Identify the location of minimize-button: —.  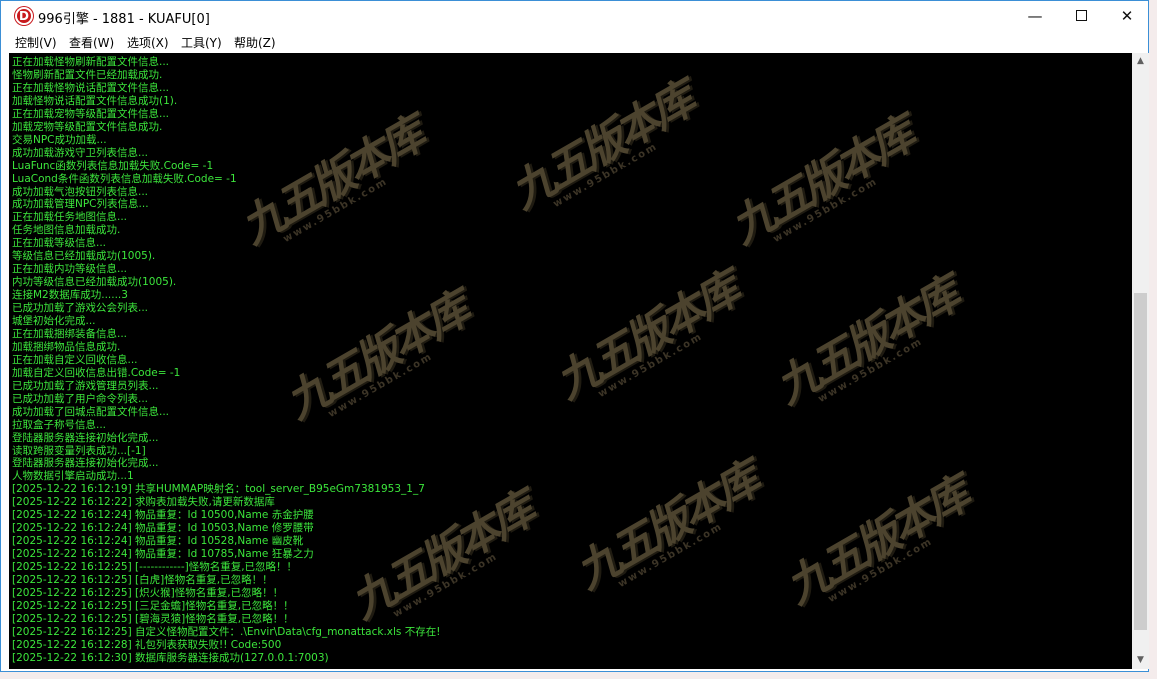
(1035, 16).